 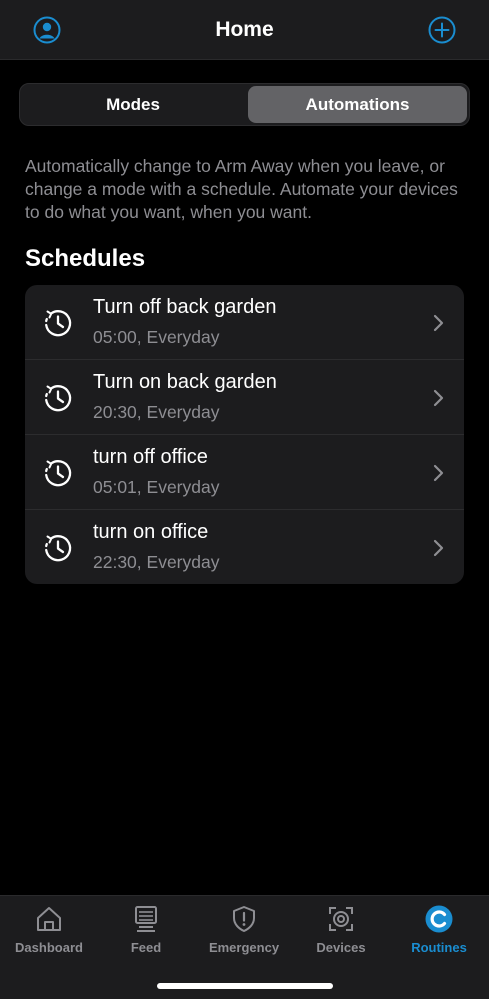 I want to click on house-icon, so click(x=49, y=919).